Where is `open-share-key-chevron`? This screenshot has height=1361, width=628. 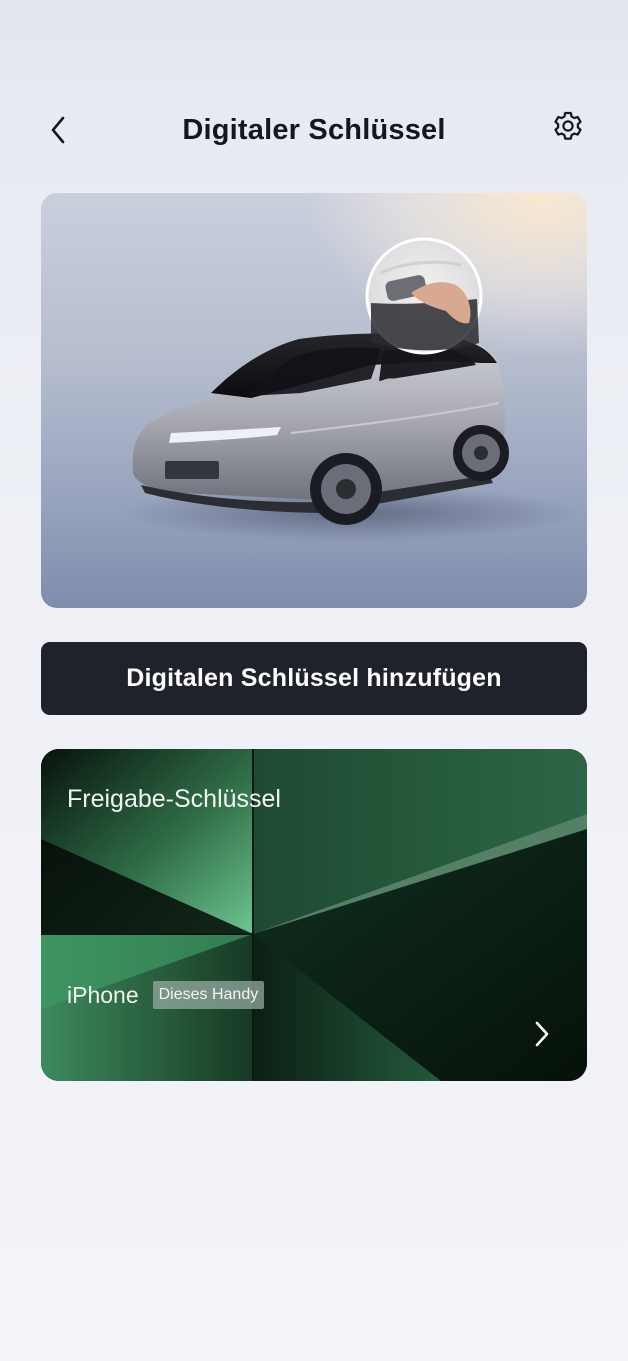
open-share-key-chevron is located at coordinates (542, 1034).